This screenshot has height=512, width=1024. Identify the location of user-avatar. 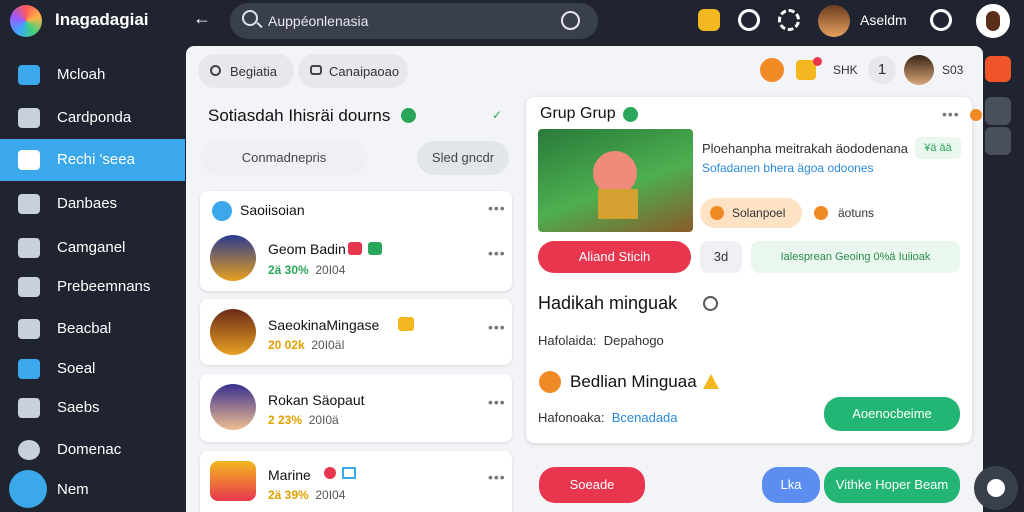
(834, 21).